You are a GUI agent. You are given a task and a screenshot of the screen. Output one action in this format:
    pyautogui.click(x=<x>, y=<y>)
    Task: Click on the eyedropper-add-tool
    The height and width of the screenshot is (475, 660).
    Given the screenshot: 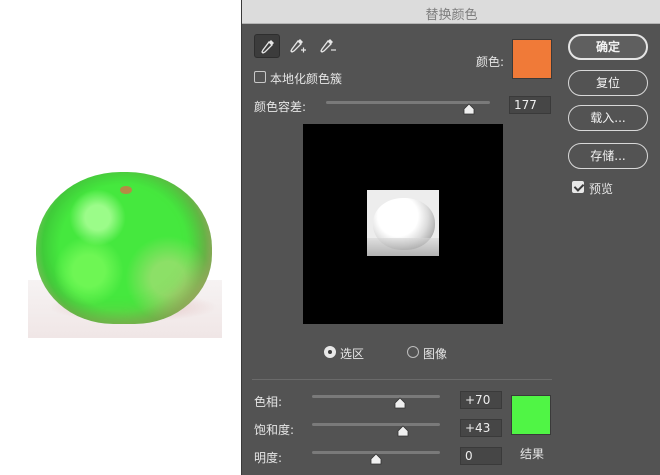 What is the action you would take?
    pyautogui.click(x=297, y=46)
    